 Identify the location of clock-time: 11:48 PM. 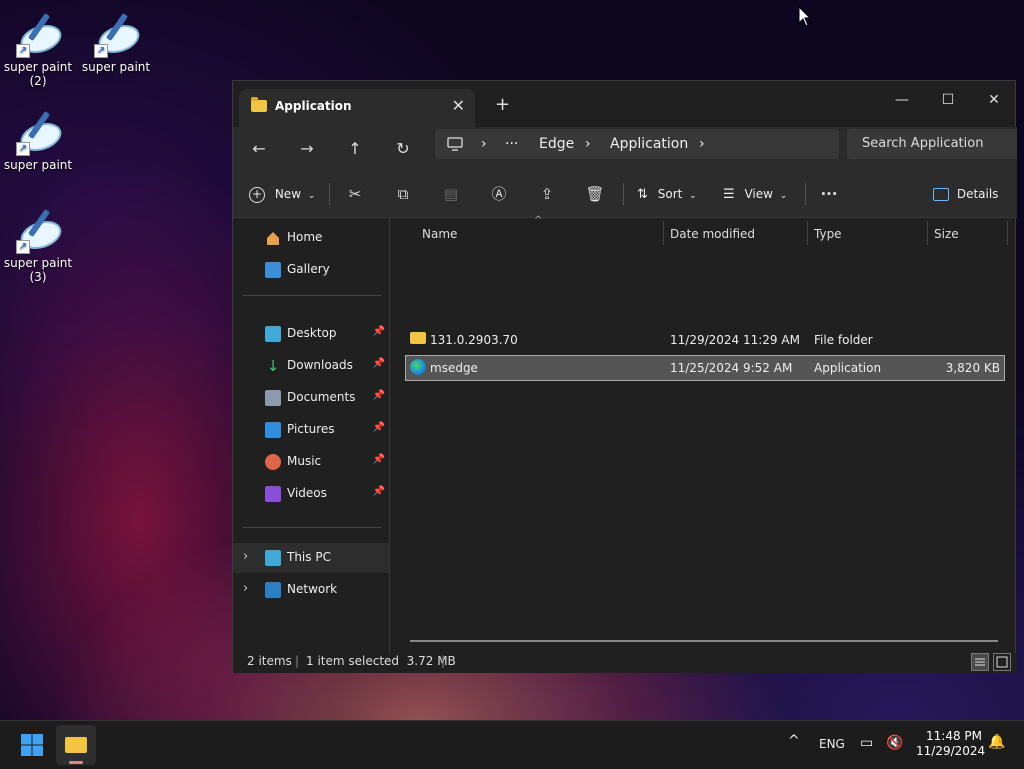
(954, 736).